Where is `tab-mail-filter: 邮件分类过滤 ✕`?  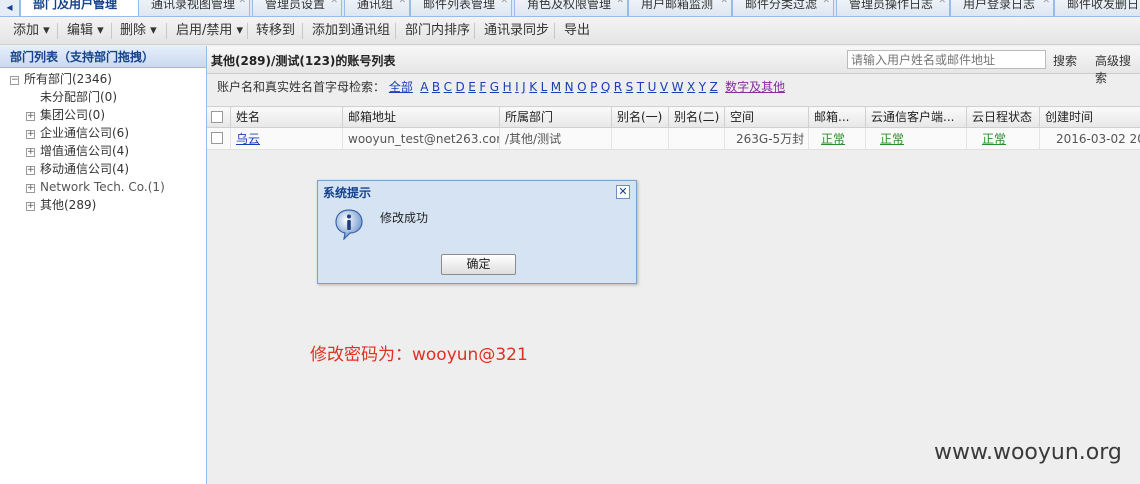
tab-mail-filter: 邮件分类过滤 ✕ is located at coordinates (783, 8).